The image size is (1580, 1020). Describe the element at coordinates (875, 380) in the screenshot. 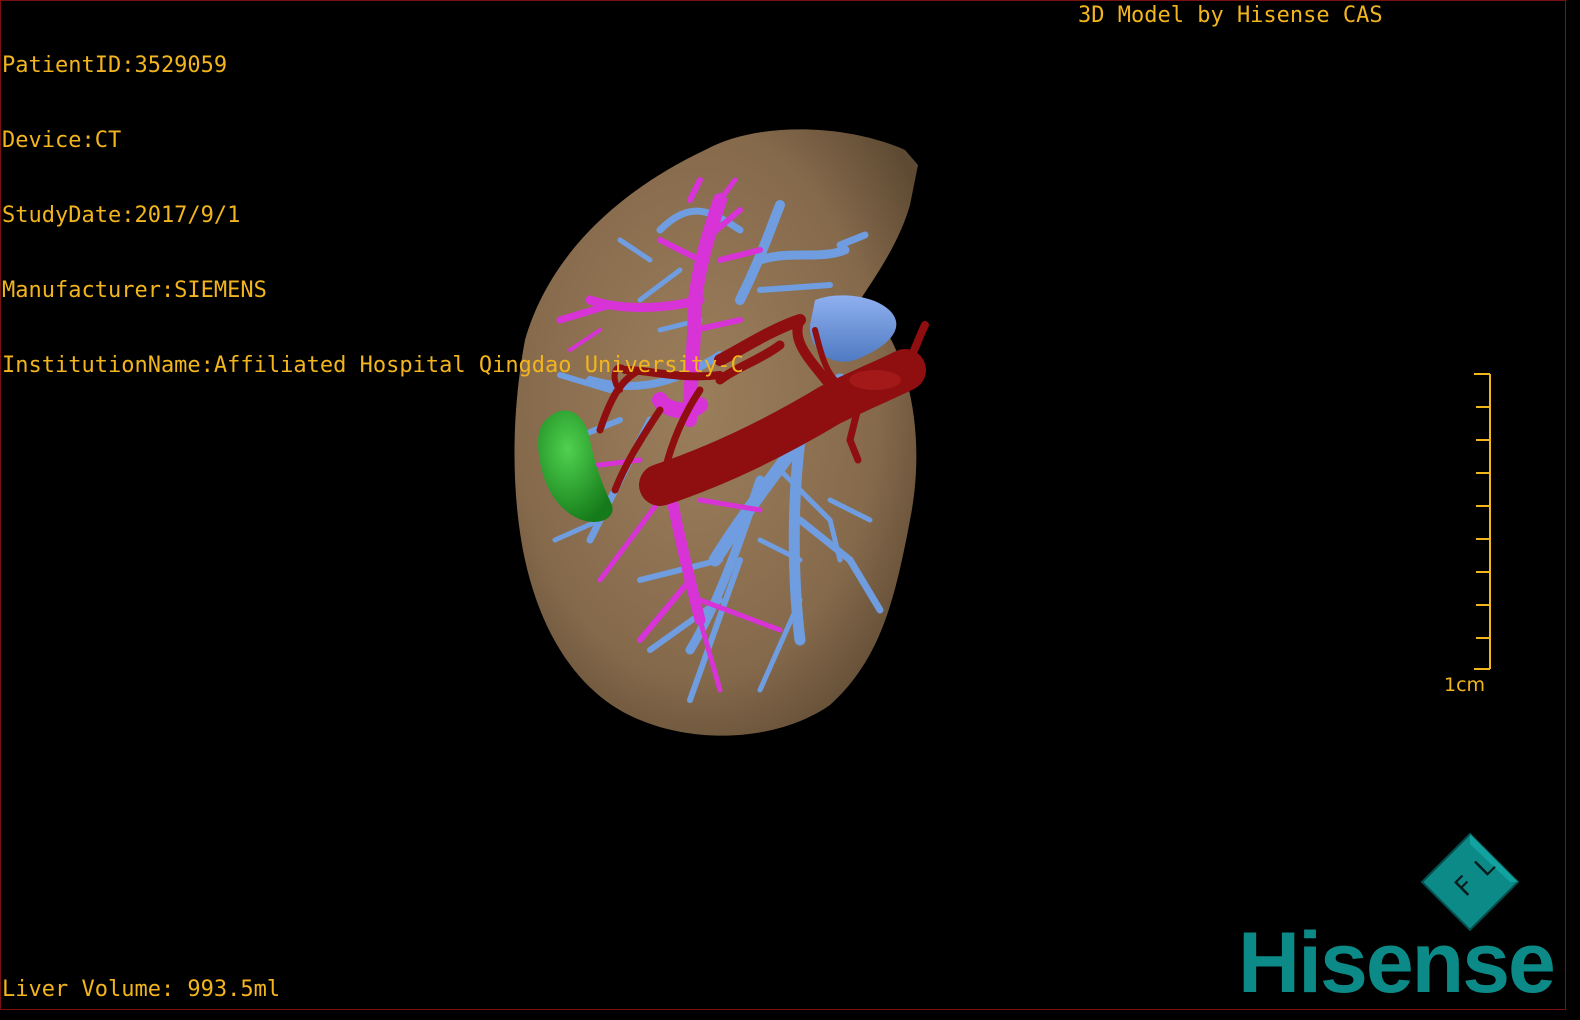

I see `artery-highlight` at that location.